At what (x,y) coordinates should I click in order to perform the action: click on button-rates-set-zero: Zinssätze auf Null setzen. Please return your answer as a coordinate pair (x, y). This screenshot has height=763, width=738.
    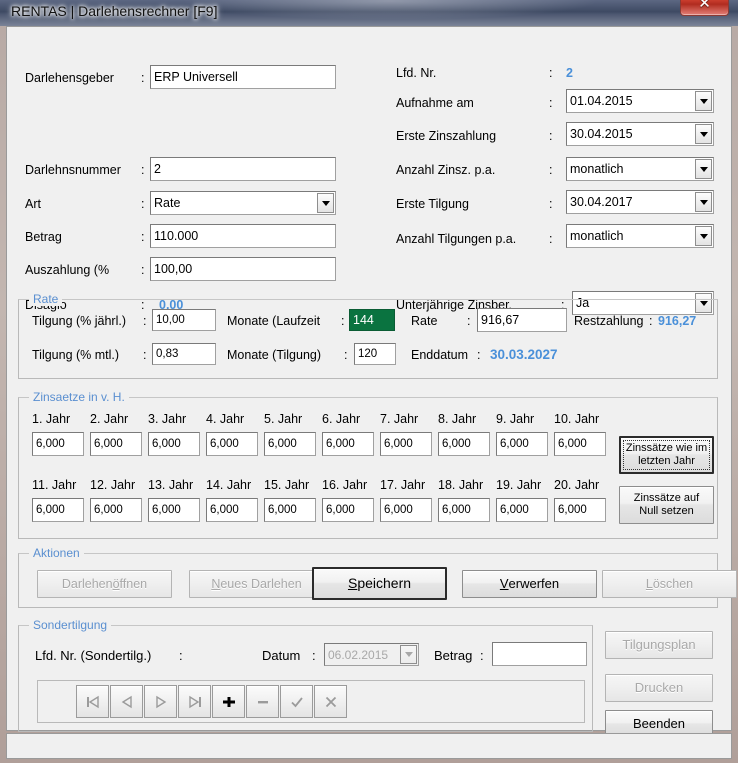
    Looking at the image, I should click on (666, 505).